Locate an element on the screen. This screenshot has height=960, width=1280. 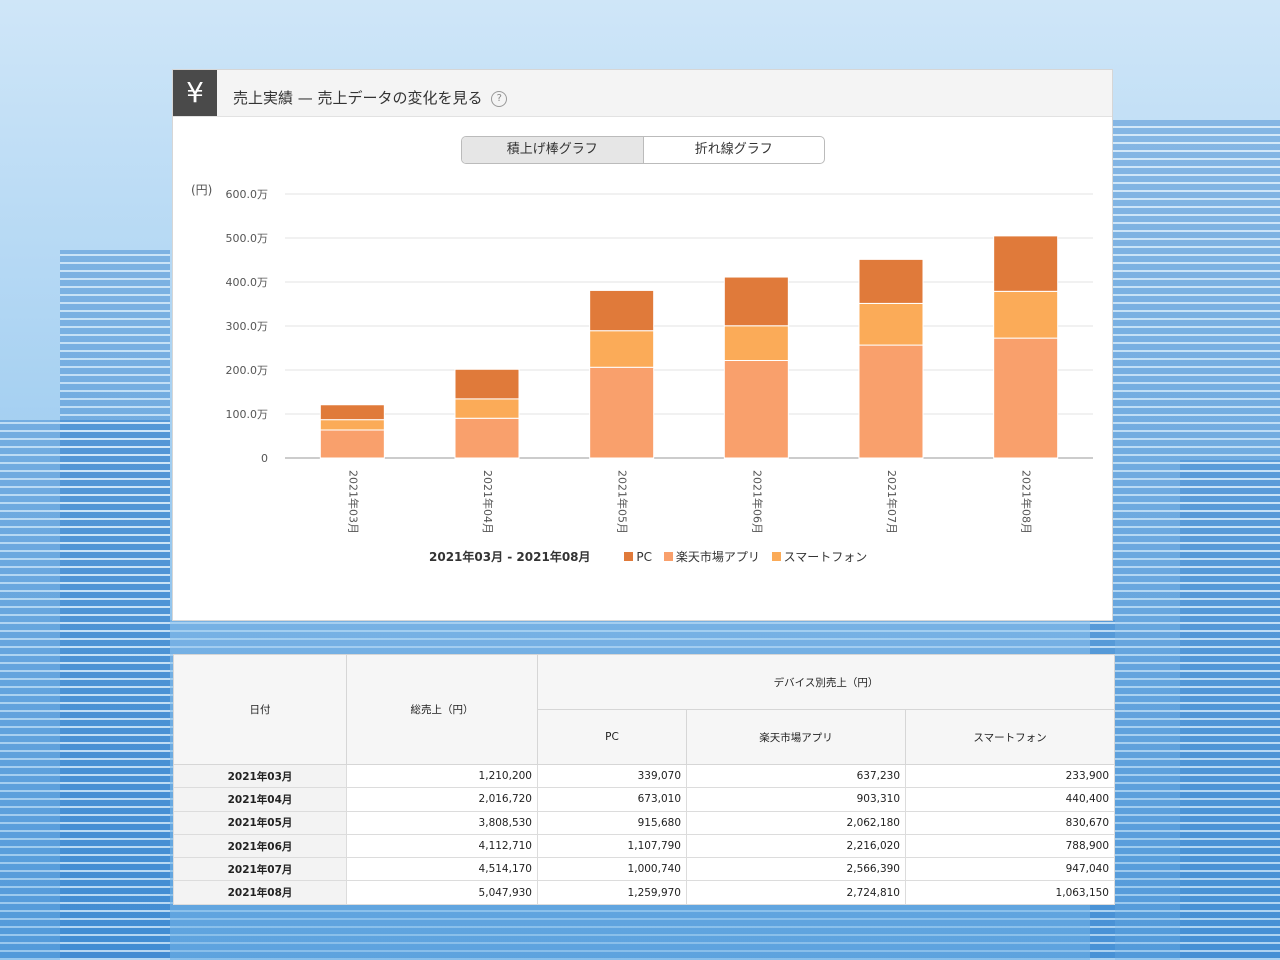
y-tick-label: 100.0万 is located at coordinates (247, 414).